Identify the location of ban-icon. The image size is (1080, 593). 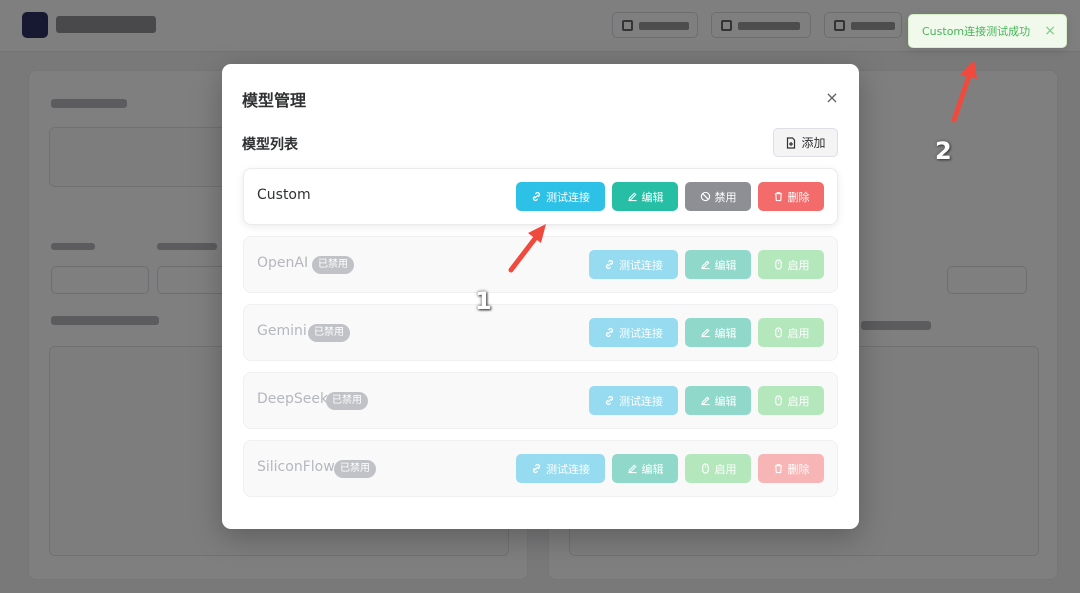
(705, 196).